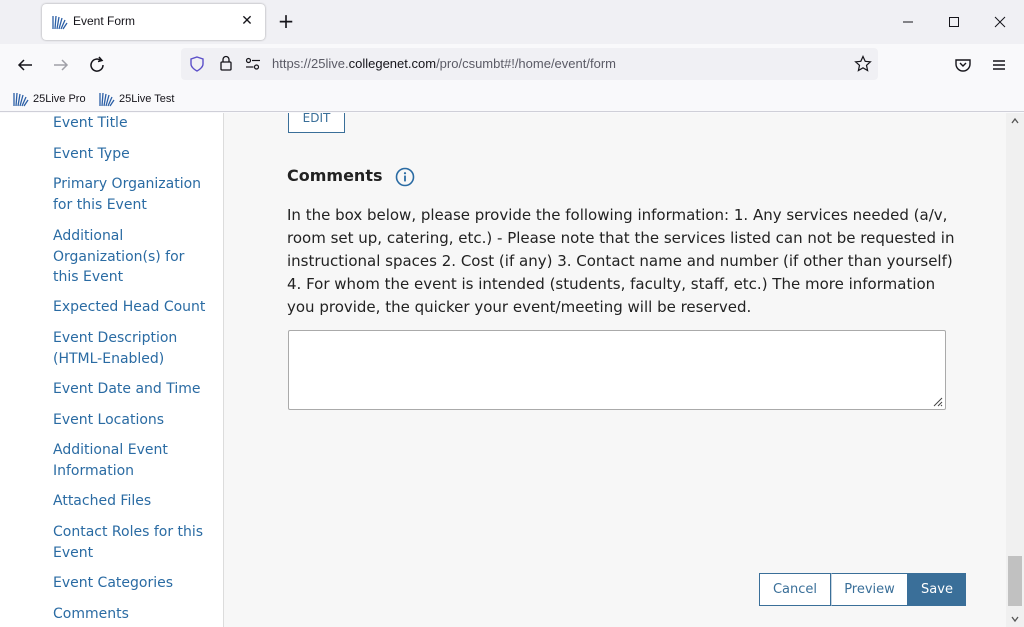 Image resolution: width=1024 pixels, height=627 pixels. Describe the element at coordinates (908, 22) in the screenshot. I see `minimize-icon` at that location.